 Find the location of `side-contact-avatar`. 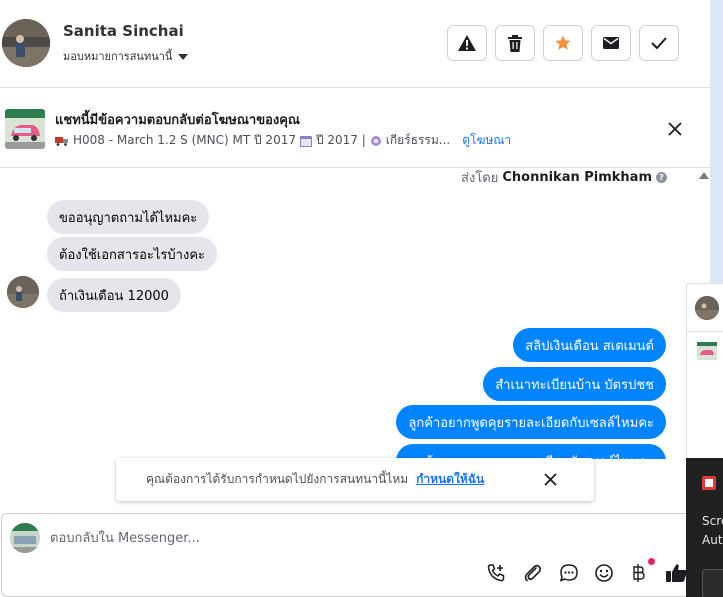

side-contact-avatar is located at coordinates (707, 308).